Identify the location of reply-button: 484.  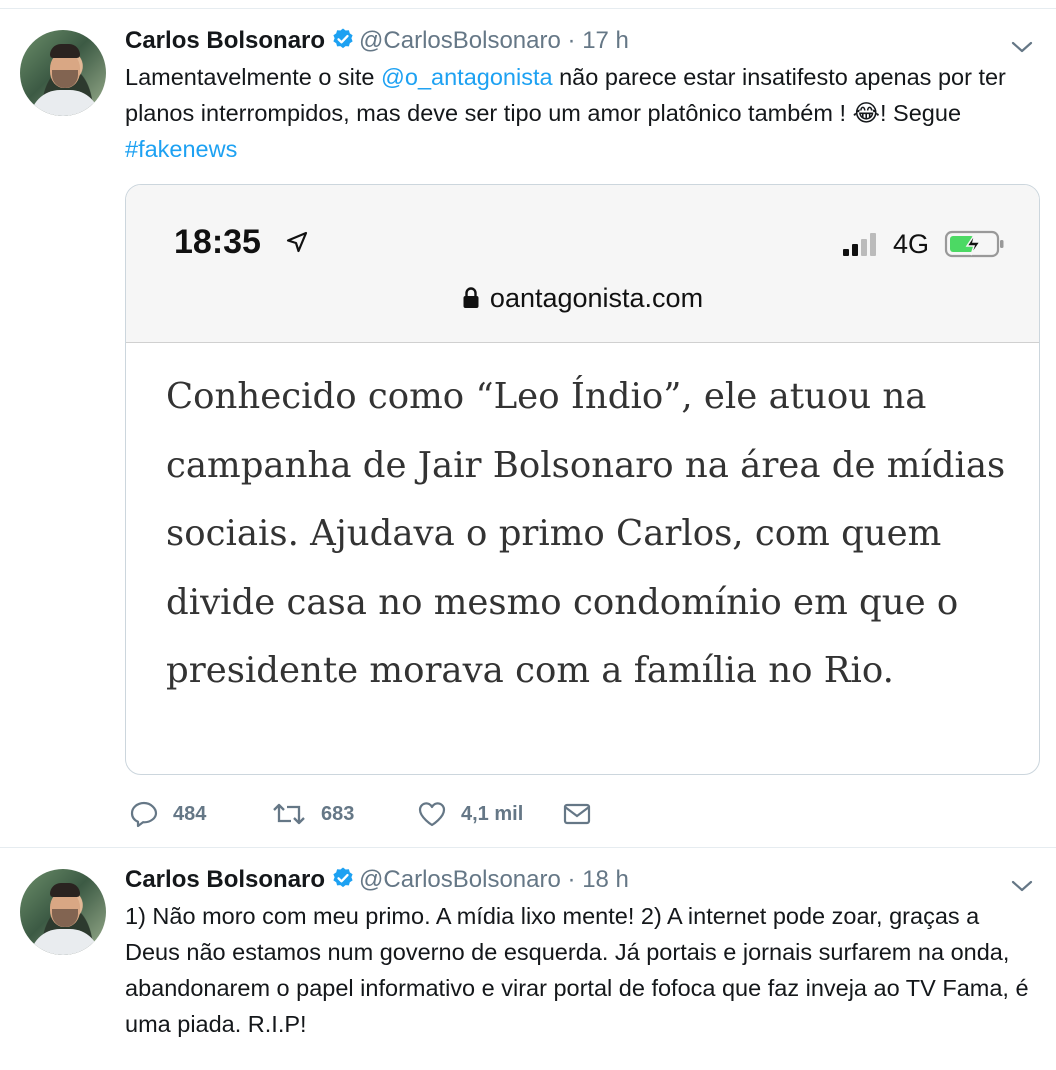
(167, 814).